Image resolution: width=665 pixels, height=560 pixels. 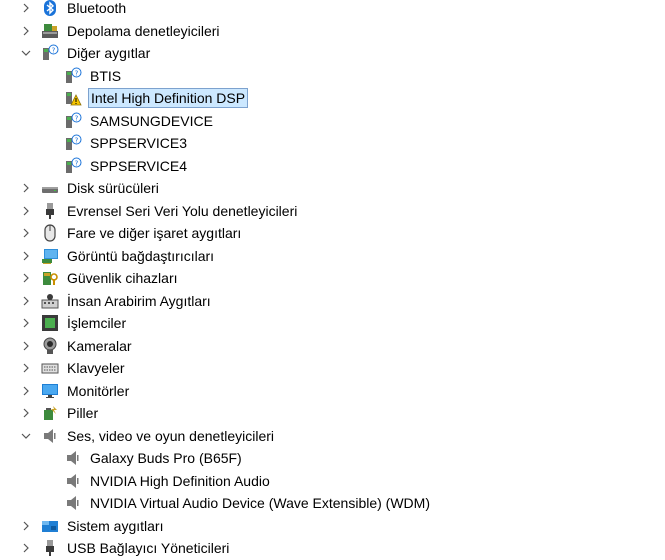 What do you see at coordinates (332, 31) in the screenshot?
I see `tree-item-storage-controllers: Depolama denetleyicileri` at bounding box center [332, 31].